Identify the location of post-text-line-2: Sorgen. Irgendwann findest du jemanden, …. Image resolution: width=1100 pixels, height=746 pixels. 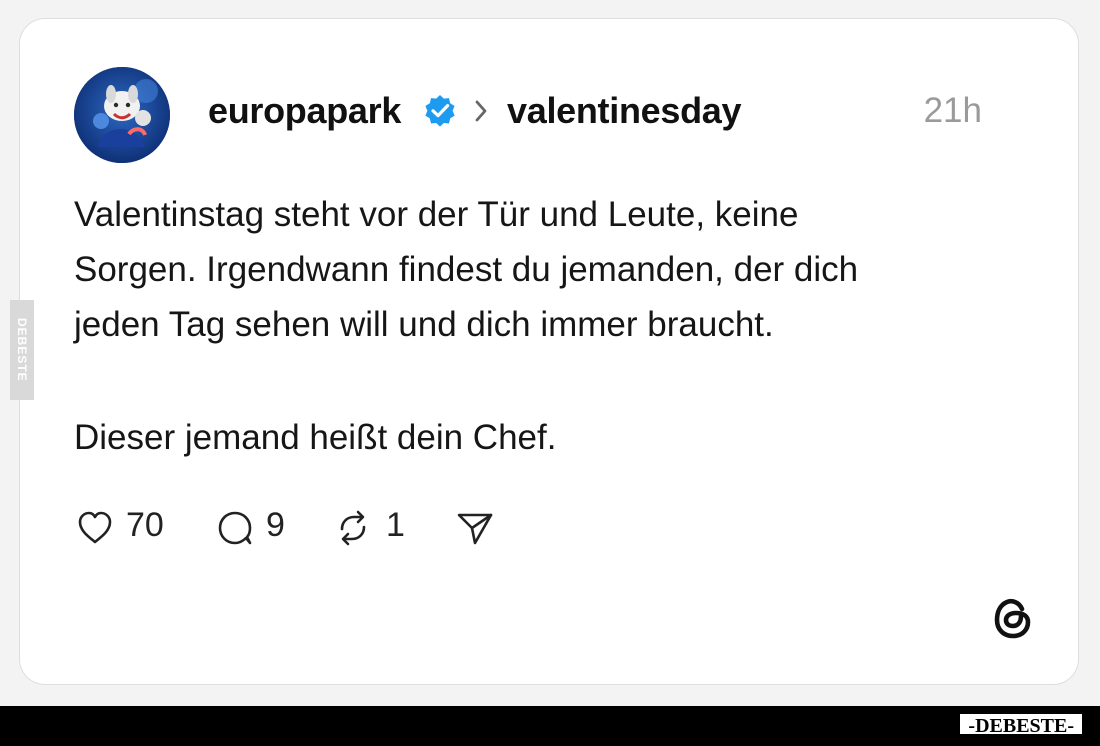
(466, 269).